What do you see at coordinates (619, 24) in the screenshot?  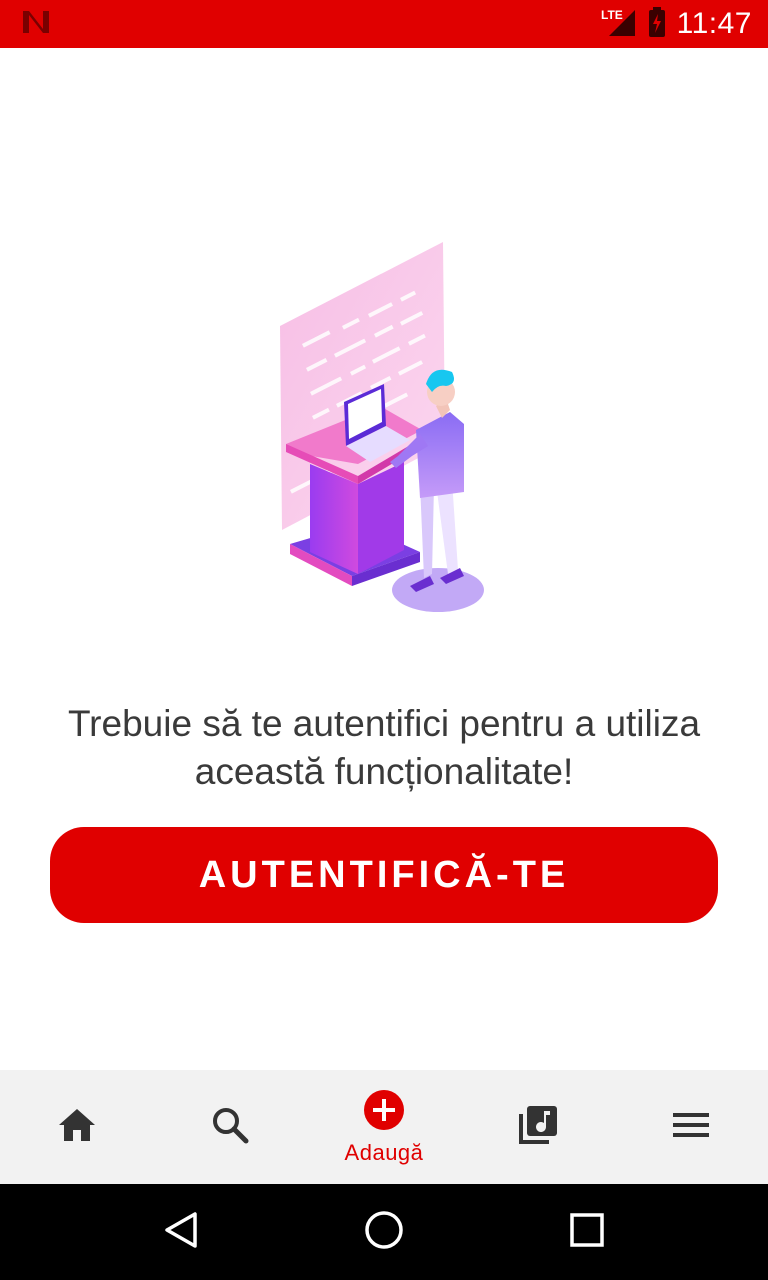 I see `lte-signal-icon: LTE` at bounding box center [619, 24].